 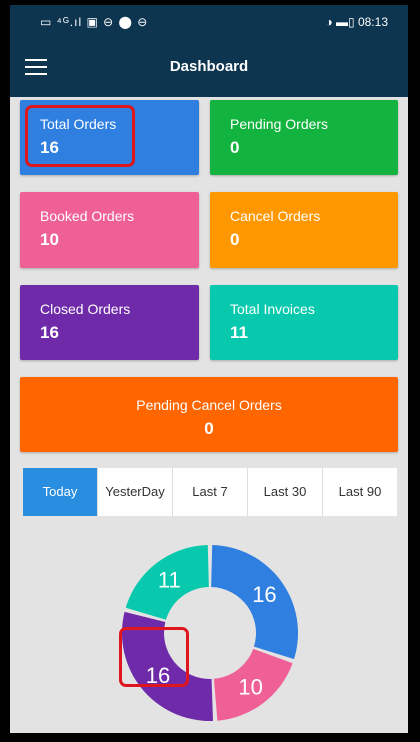 What do you see at coordinates (250, 686) in the screenshot?
I see `donut-slice-label-1: 10` at bounding box center [250, 686].